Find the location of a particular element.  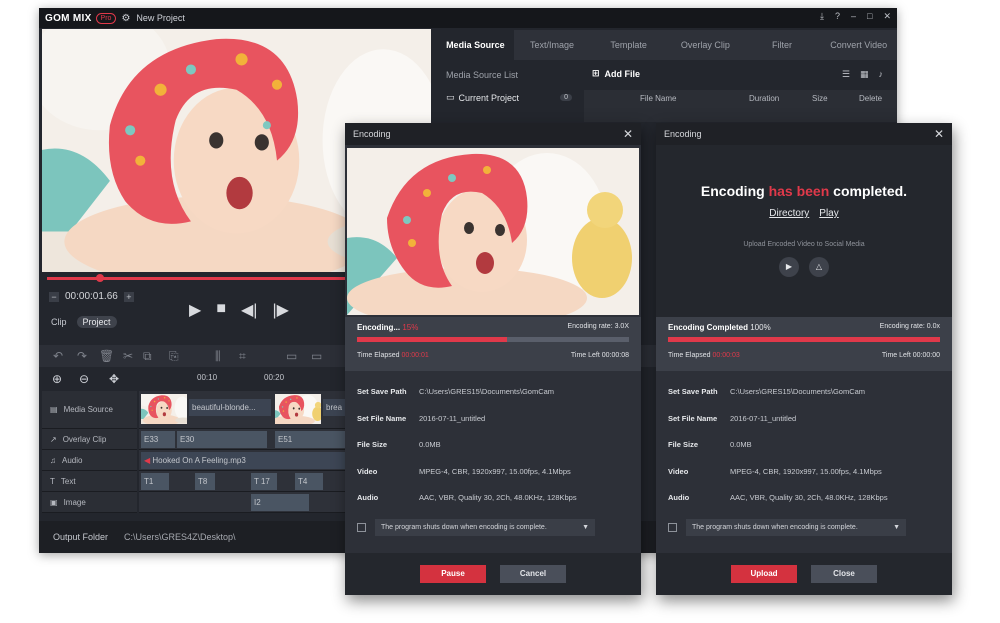

stop-icon: ■ is located at coordinates (221, 310).